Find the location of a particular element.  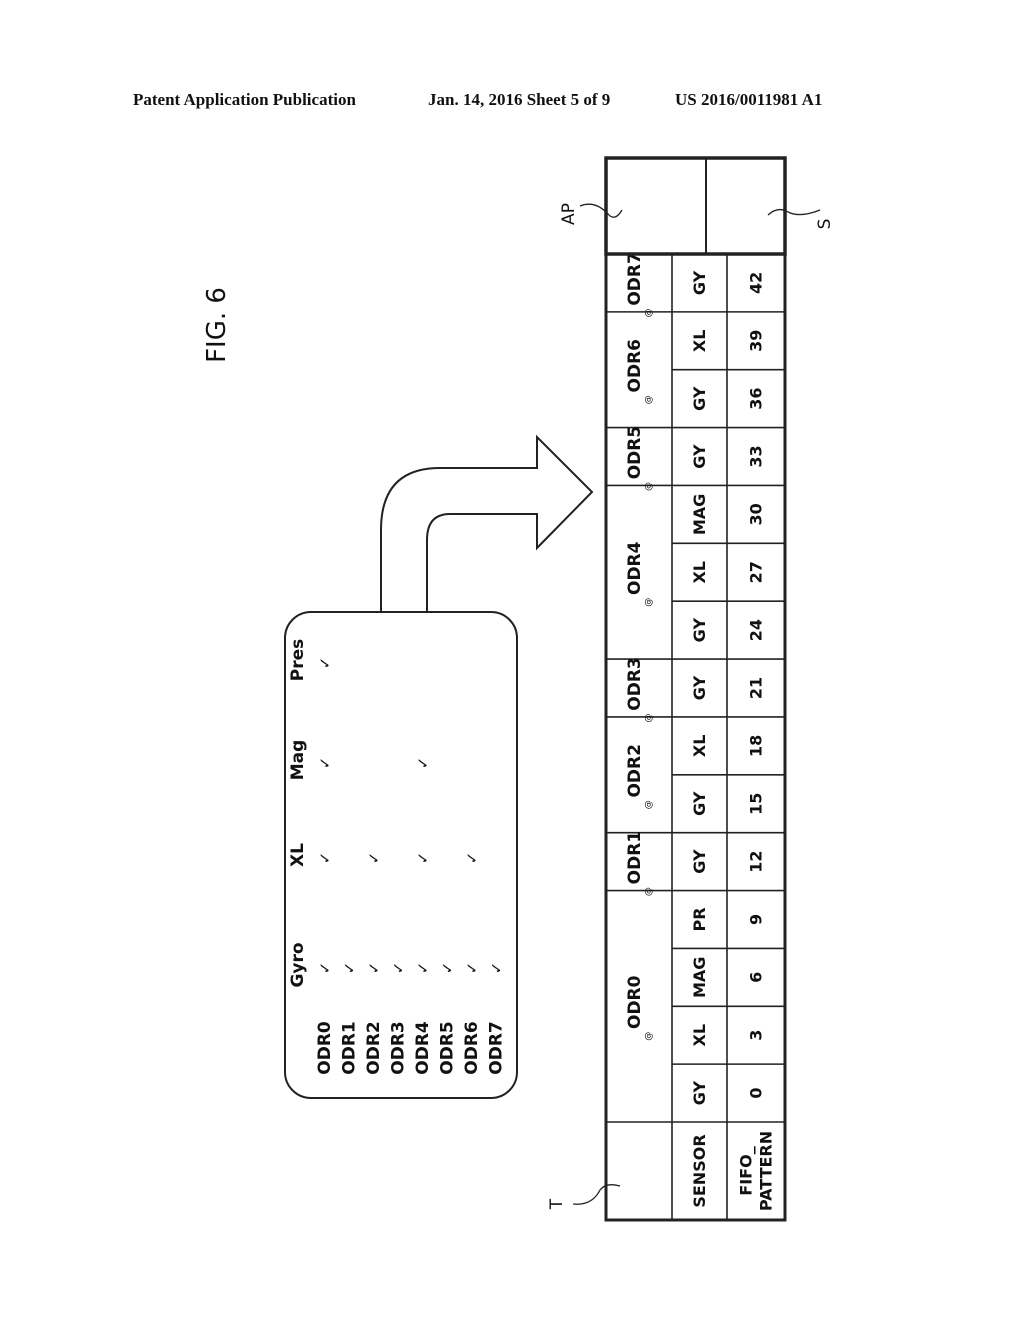

config-row-label: ODR5 is located at coordinates (448, 1047).